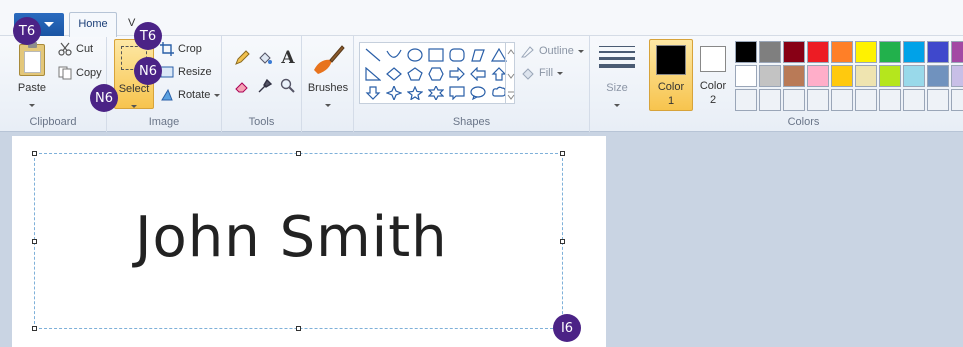 The image size is (963, 347). What do you see at coordinates (242, 58) in the screenshot?
I see `pencil-icon` at bounding box center [242, 58].